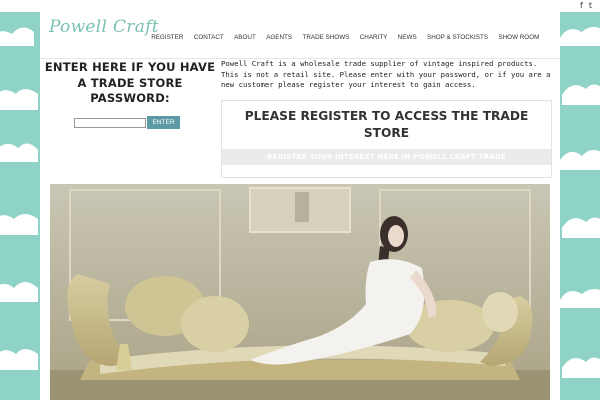 The width and height of the screenshot is (600, 400). What do you see at coordinates (279, 38) in the screenshot?
I see `nav-agents: AGENTS` at bounding box center [279, 38].